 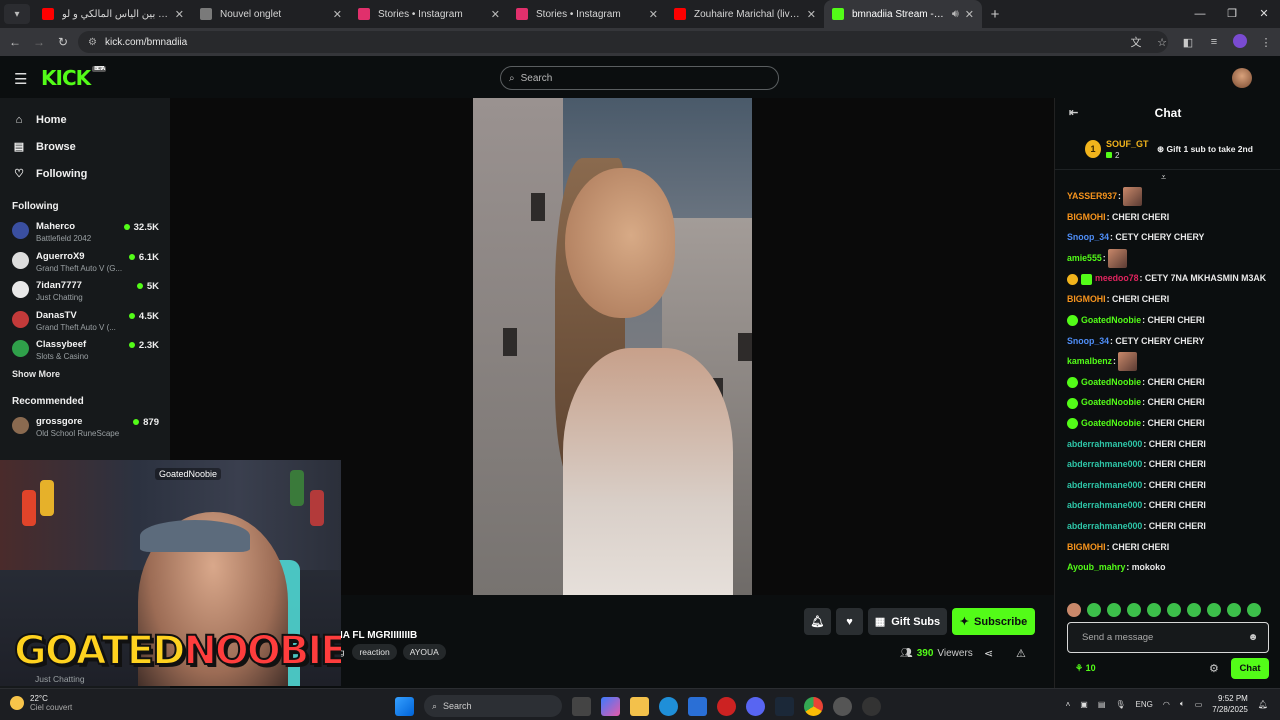 What do you see at coordinates (903, 14) in the screenshot?
I see `browser-tab: bmnadiia Stream - Watch Live 🔊︎ ✕` at bounding box center [903, 14].